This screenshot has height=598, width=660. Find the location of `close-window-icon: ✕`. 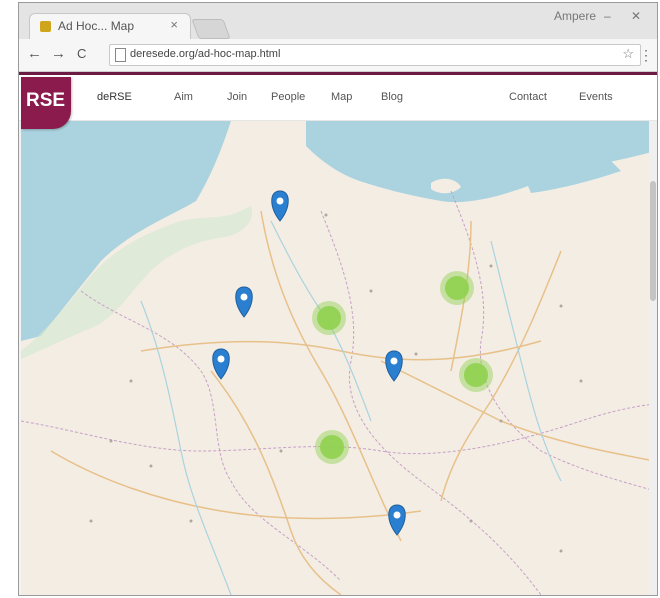

close-window-icon: ✕ is located at coordinates (636, 16).